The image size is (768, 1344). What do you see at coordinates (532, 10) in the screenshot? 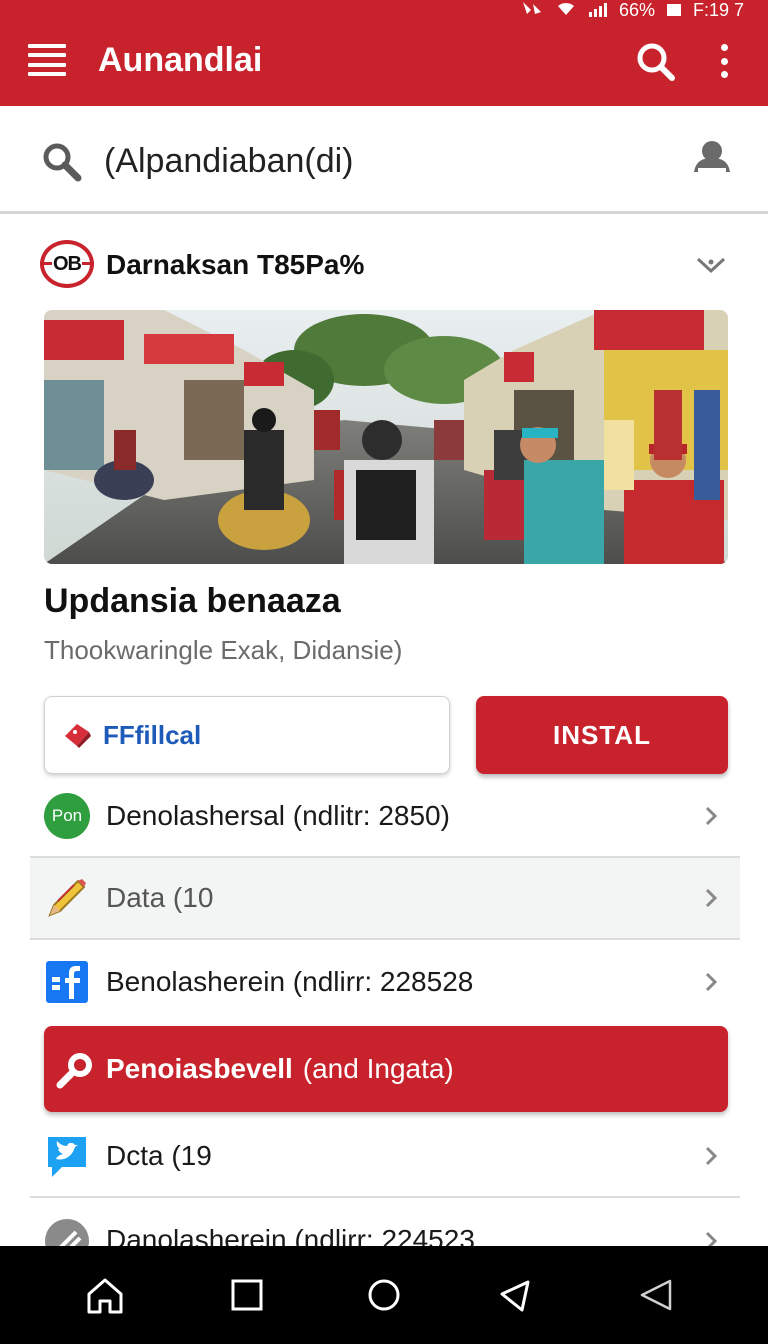
I see `notification-icon` at bounding box center [532, 10].